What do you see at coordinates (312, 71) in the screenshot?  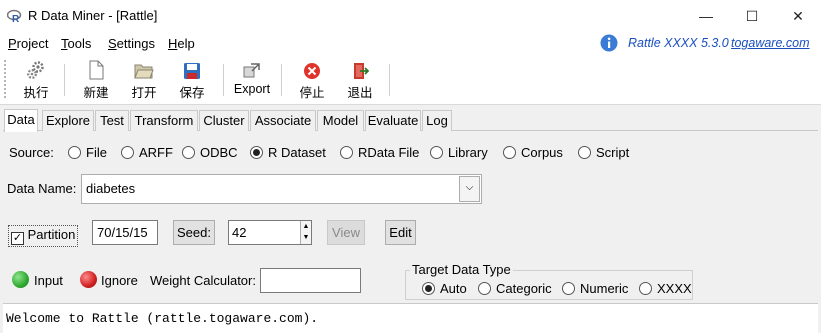 I see `stop-icon` at bounding box center [312, 71].